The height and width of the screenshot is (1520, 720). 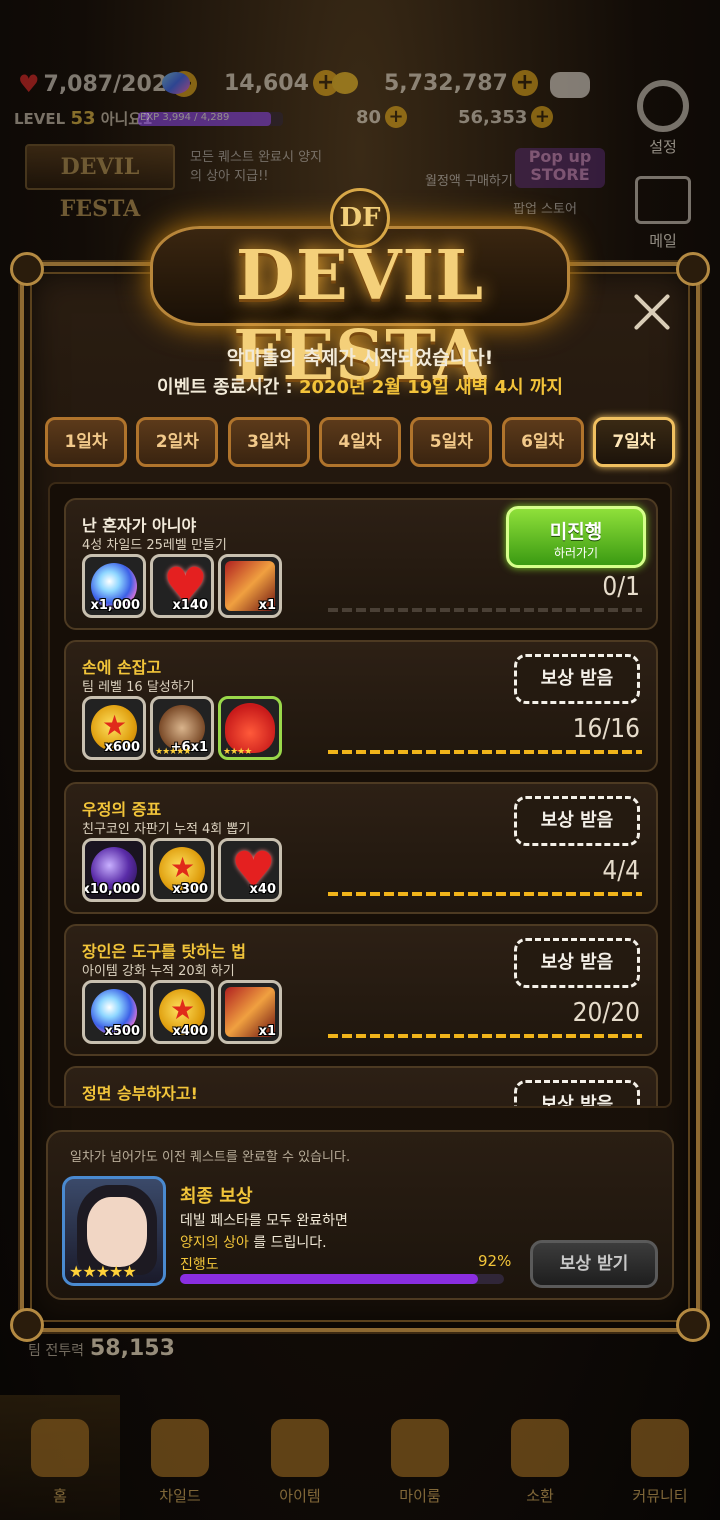 I want to click on reward-item: +6x1 ★★★★★, so click(x=182, y=728).